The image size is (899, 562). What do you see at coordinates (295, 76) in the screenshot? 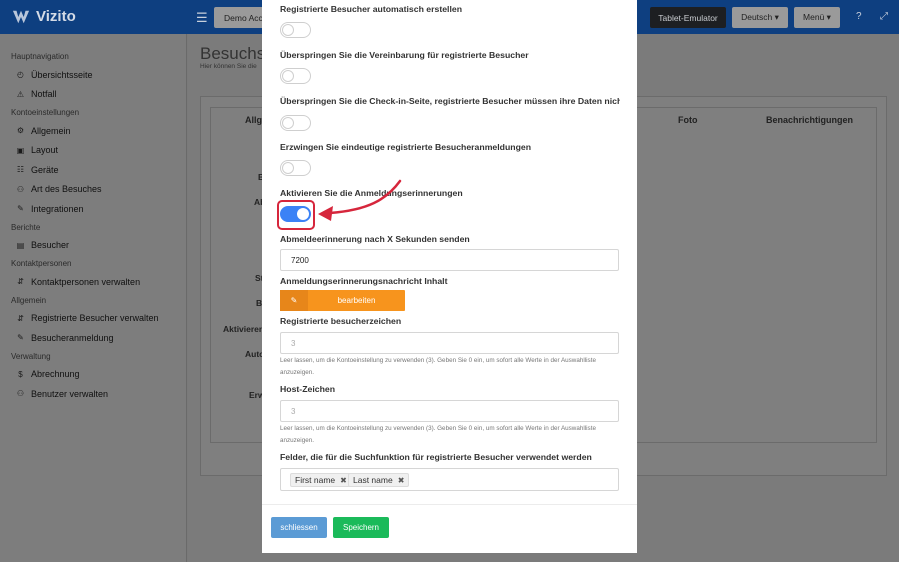
I see `skip-agreement-toggle` at bounding box center [295, 76].